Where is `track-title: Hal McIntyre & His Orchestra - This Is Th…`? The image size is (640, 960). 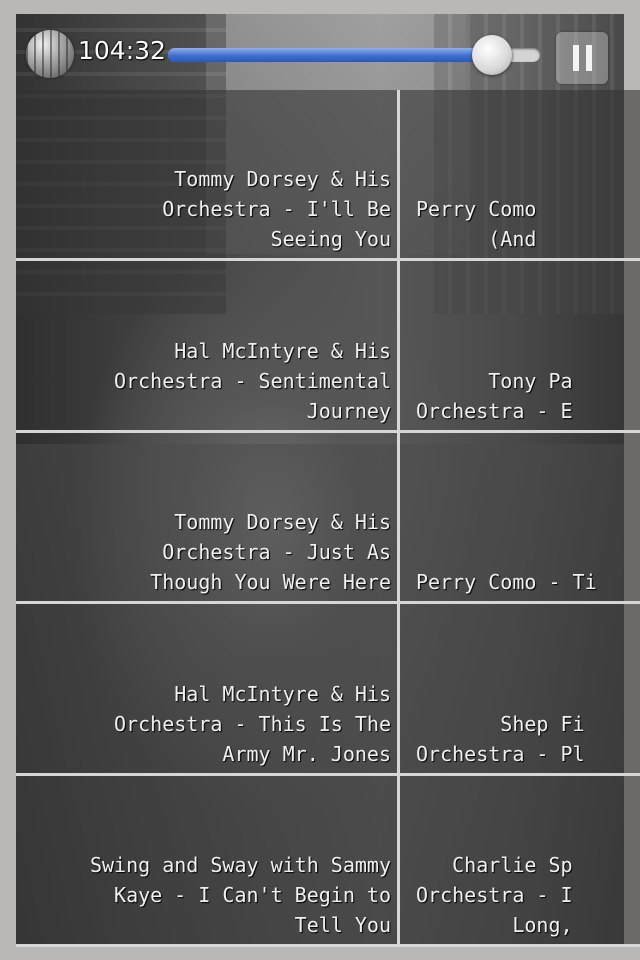
track-title: Hal McIntyre & His Orchestra - This Is Th… is located at coordinates (252, 724).